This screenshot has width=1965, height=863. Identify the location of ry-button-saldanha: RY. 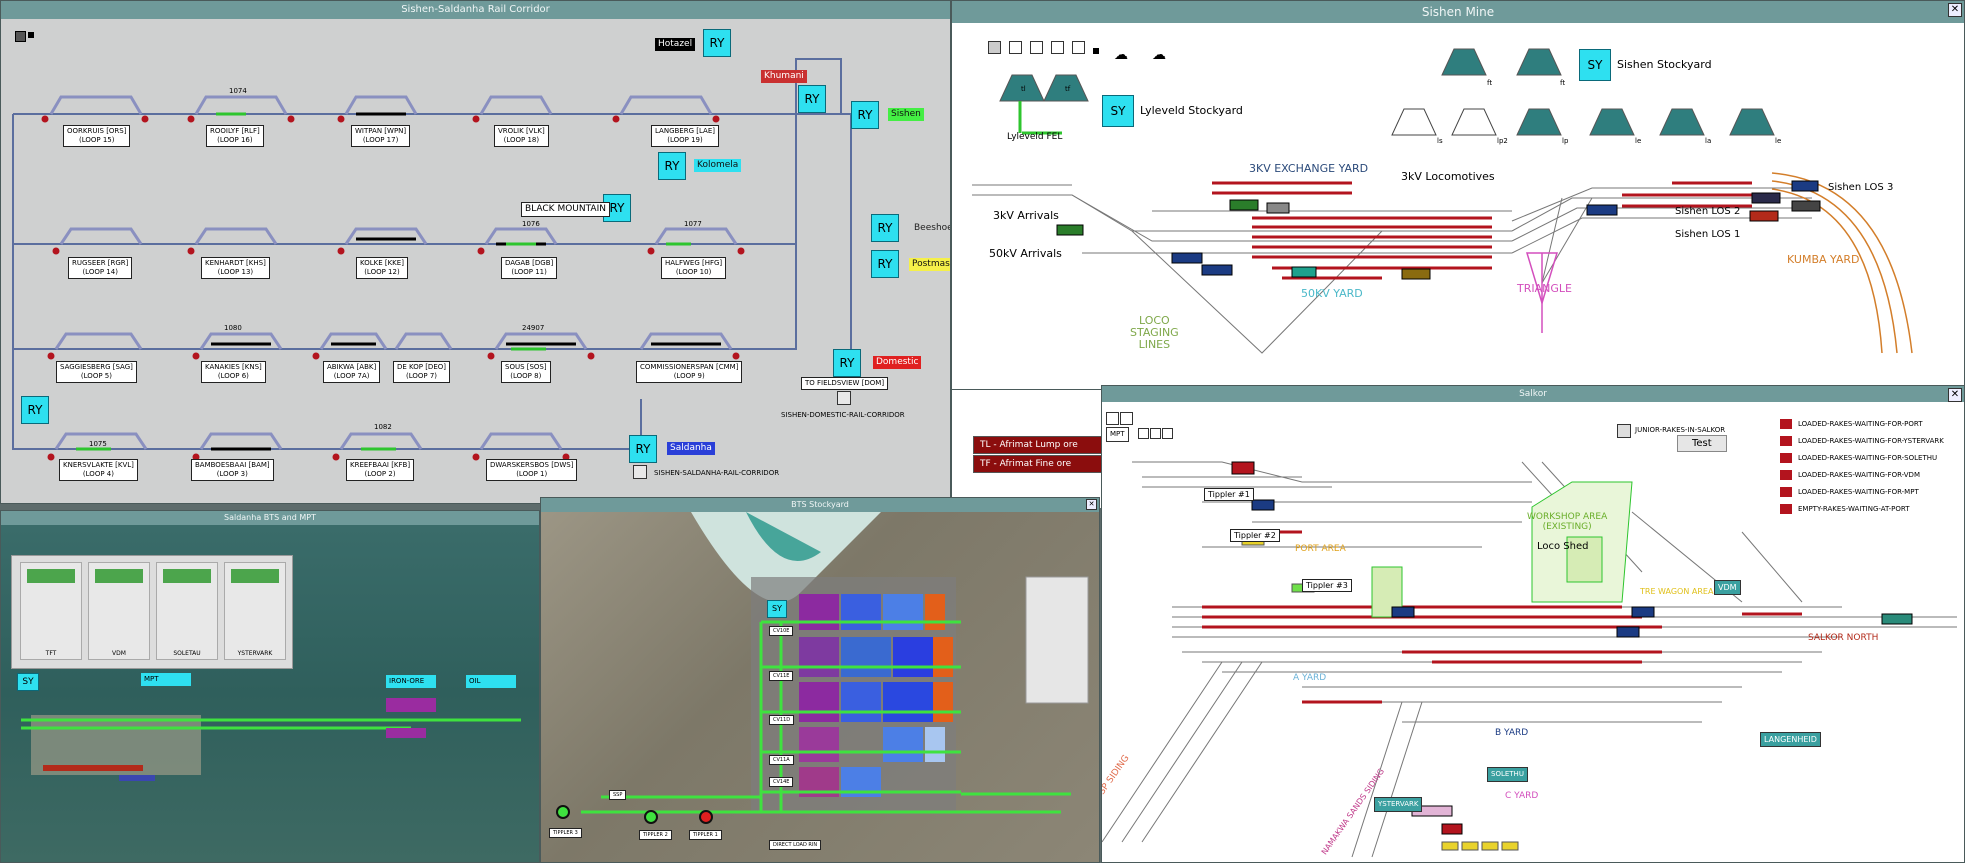
(643, 449).